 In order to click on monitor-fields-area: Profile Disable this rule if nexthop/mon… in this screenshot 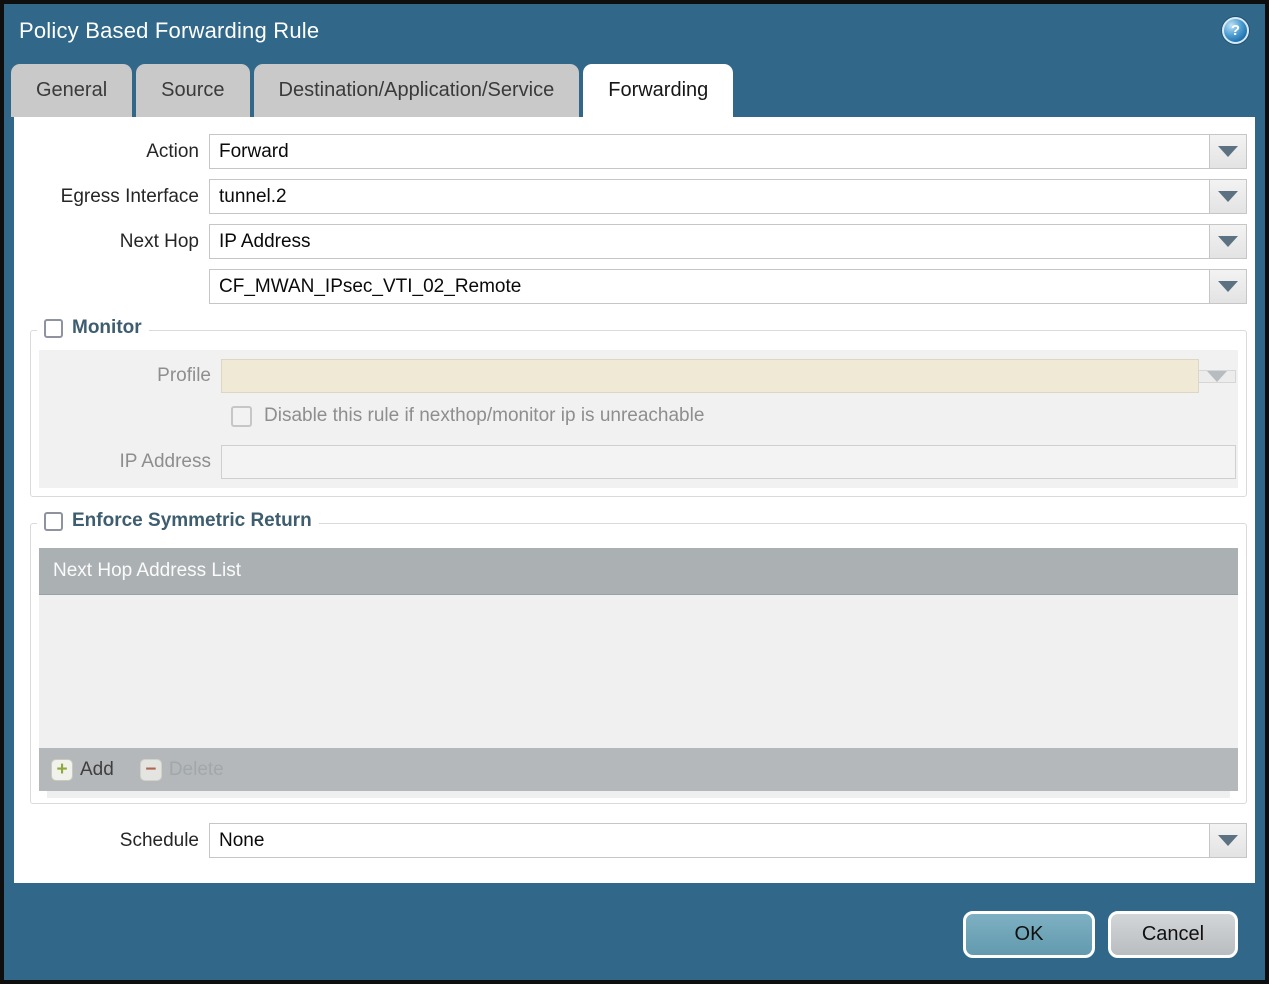, I will do `click(638, 419)`.